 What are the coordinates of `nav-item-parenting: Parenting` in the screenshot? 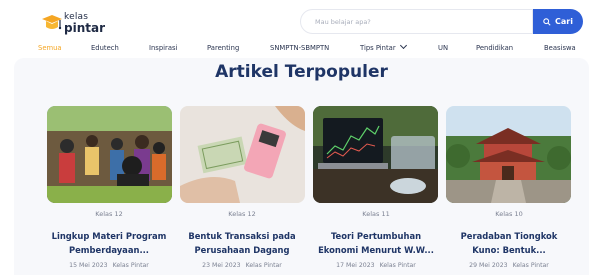 It's located at (223, 48).